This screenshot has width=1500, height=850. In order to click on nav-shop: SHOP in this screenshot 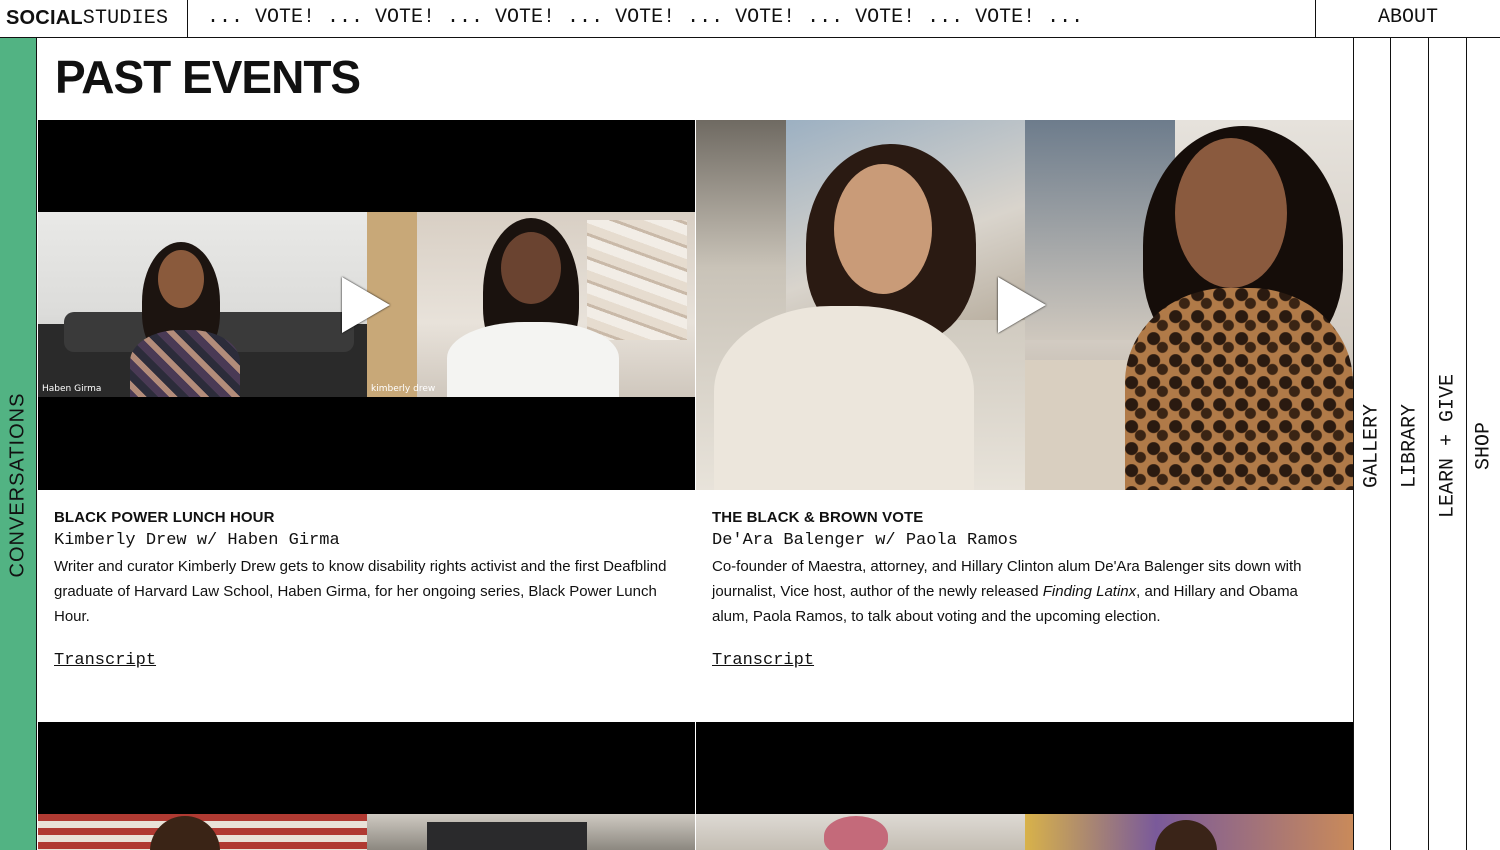, I will do `click(1483, 444)`.